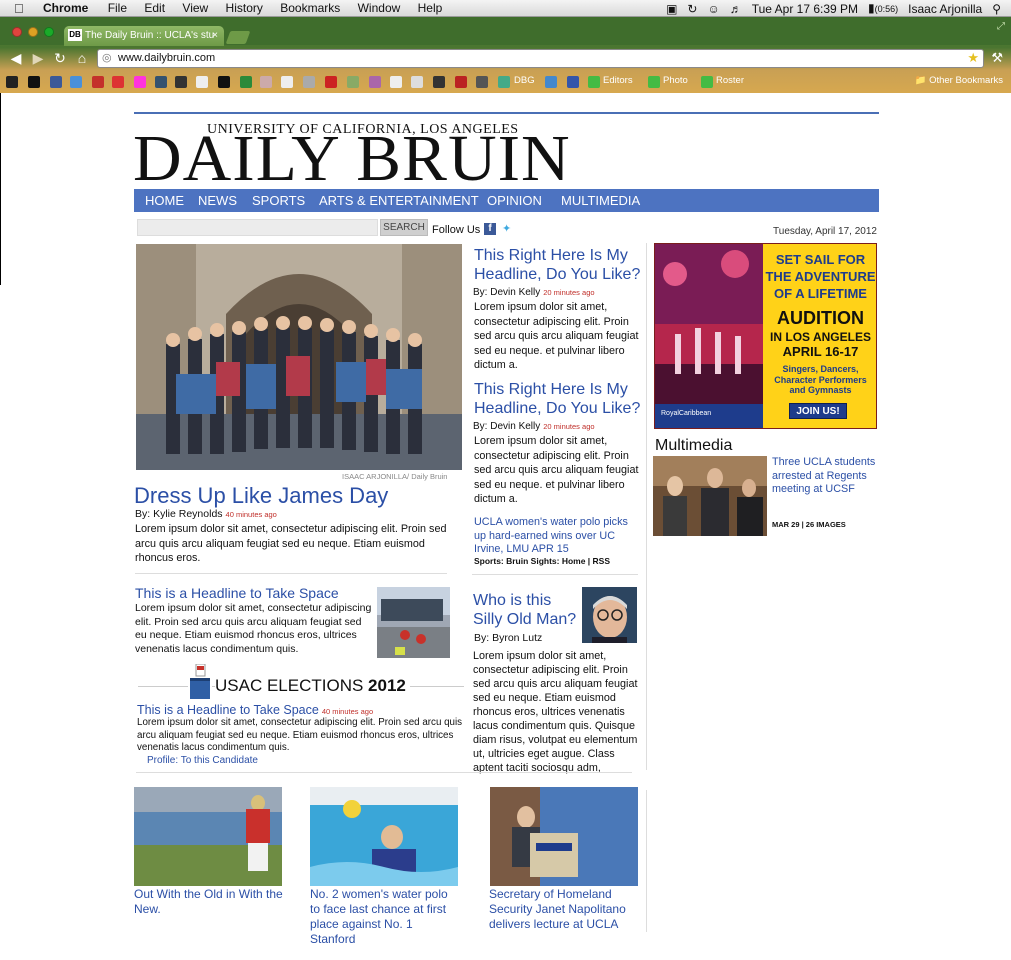  I want to click on user-name: Isaac Arjonilla, so click(945, 9).